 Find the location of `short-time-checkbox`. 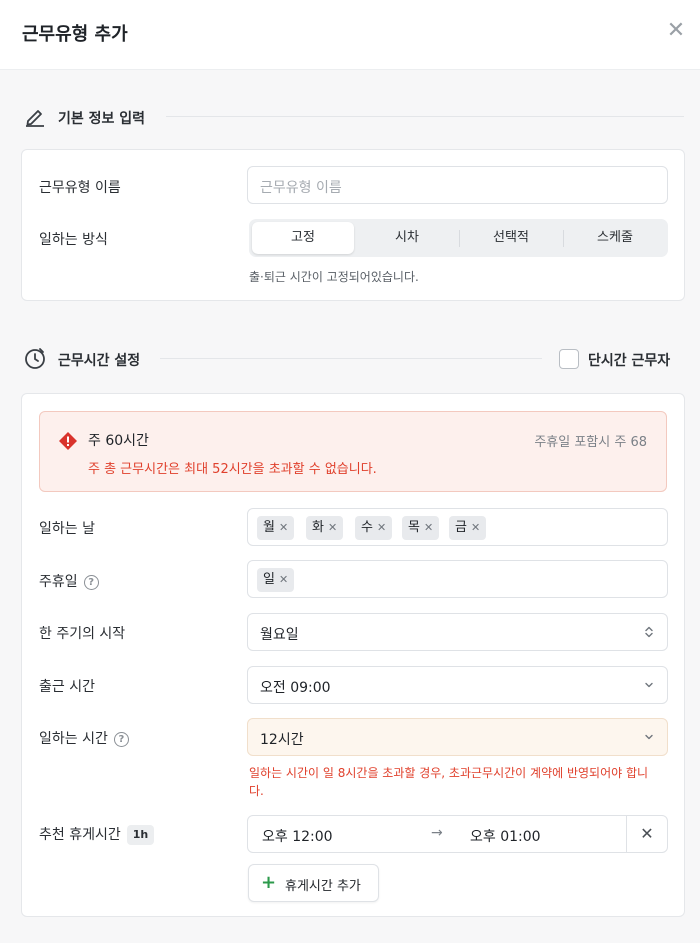

short-time-checkbox is located at coordinates (569, 359).